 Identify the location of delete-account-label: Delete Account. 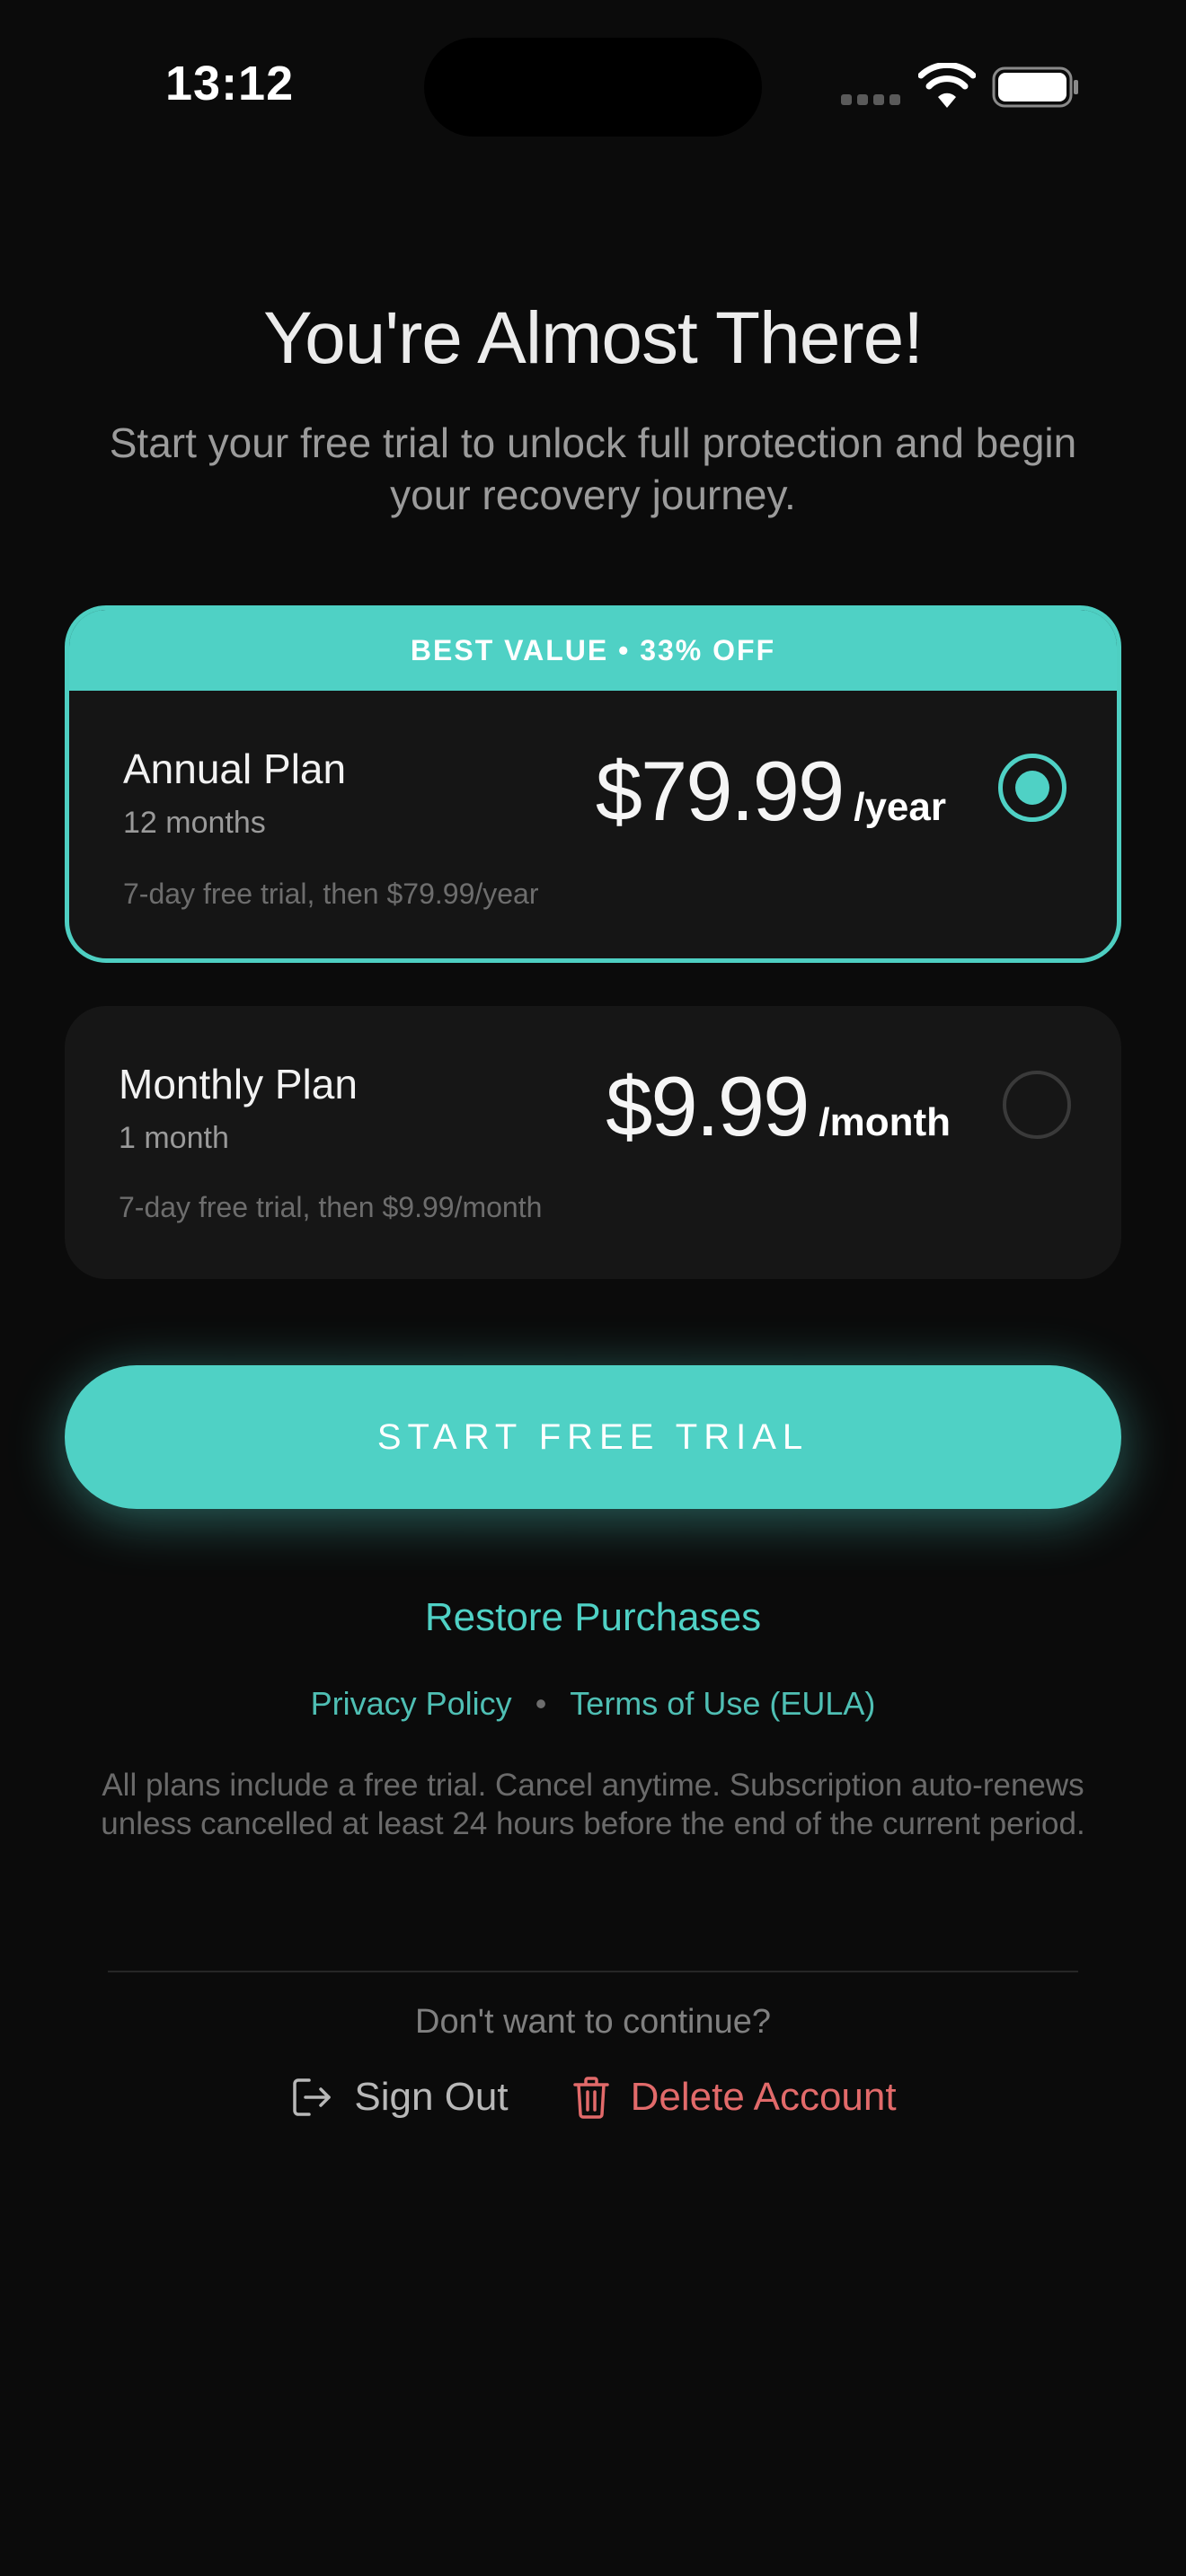
(763, 2097).